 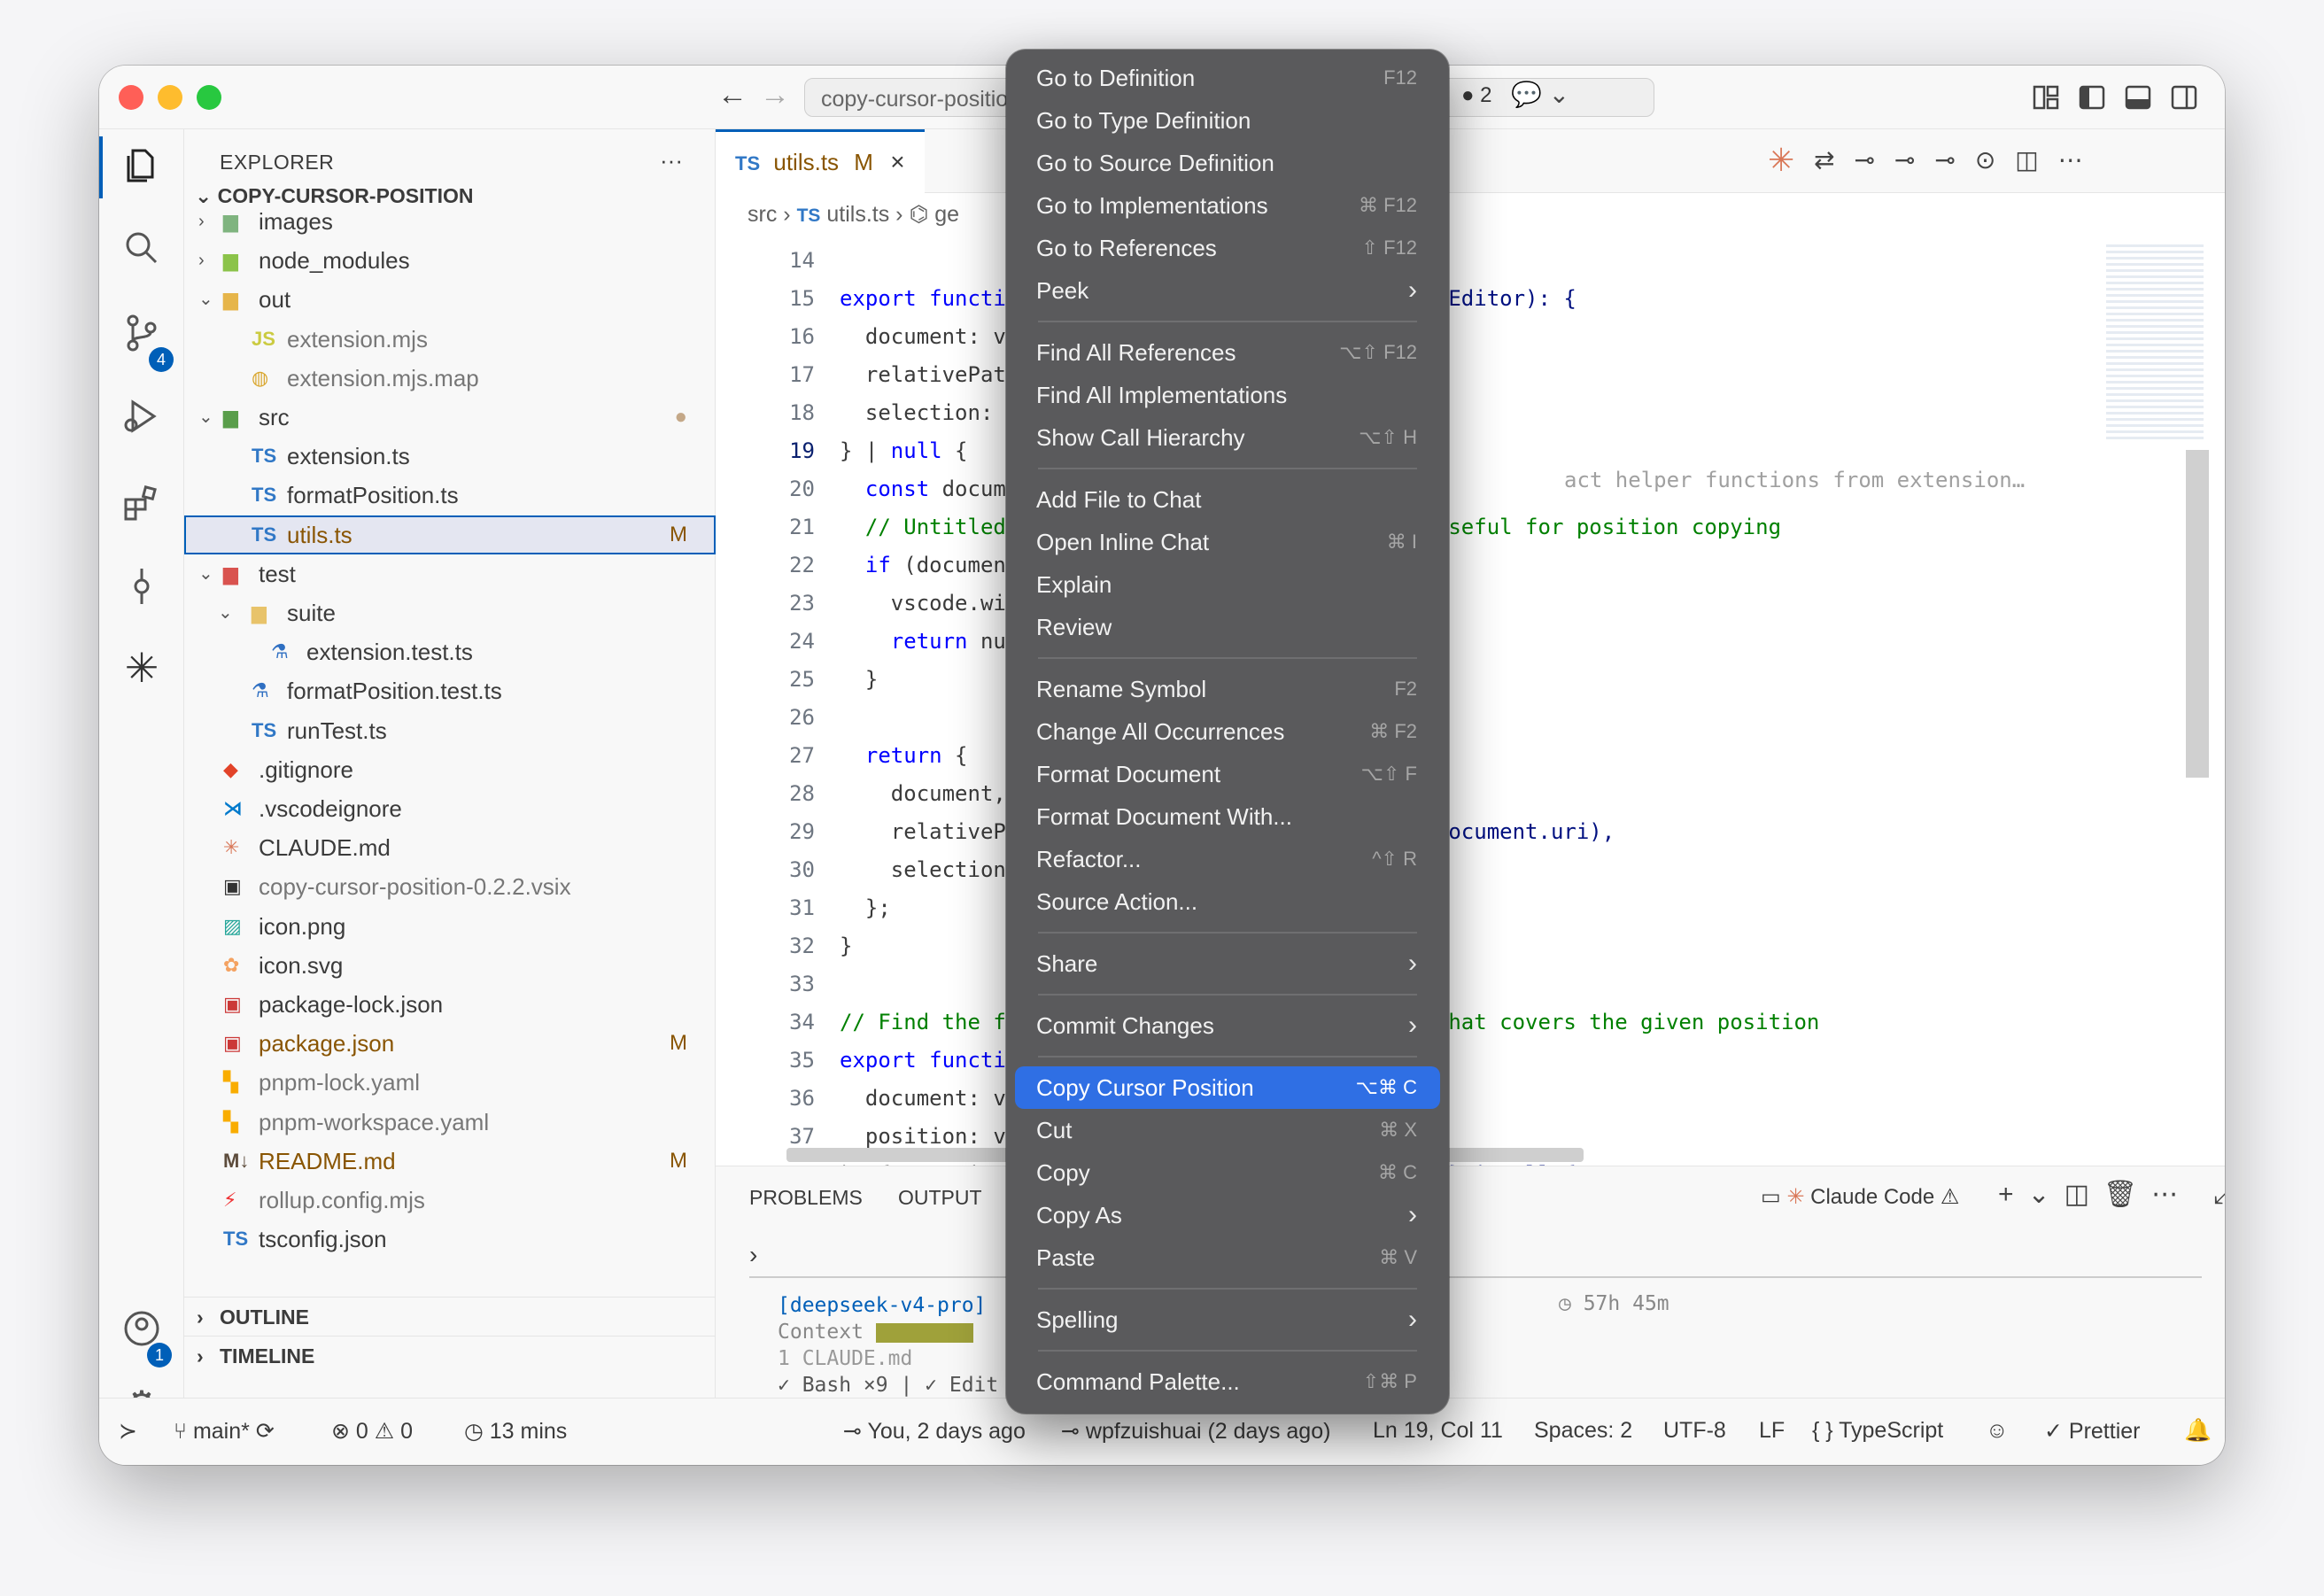 I want to click on menu-item-copy-as: Copy As ›, so click(x=1227, y=1215).